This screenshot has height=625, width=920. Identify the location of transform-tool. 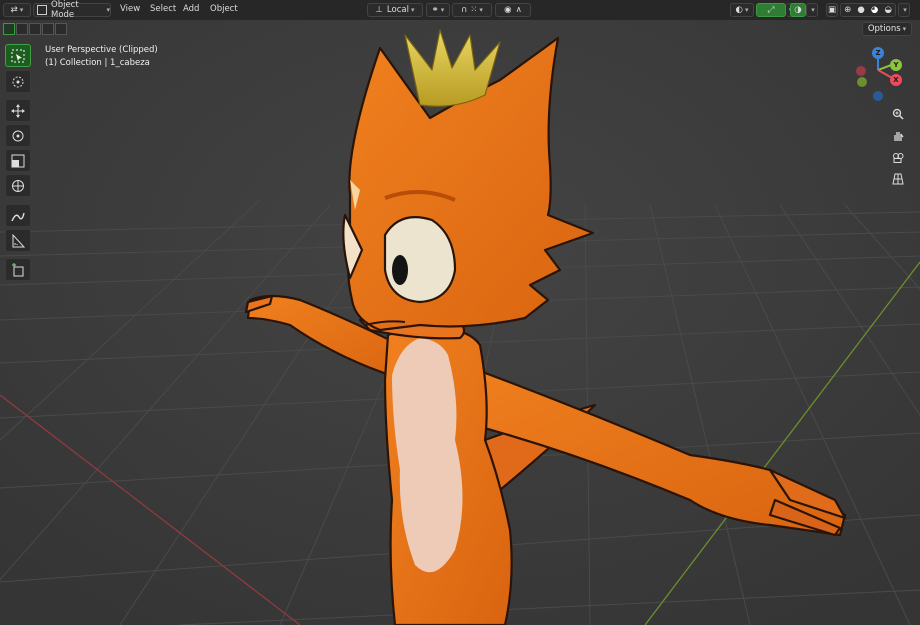
(18, 185).